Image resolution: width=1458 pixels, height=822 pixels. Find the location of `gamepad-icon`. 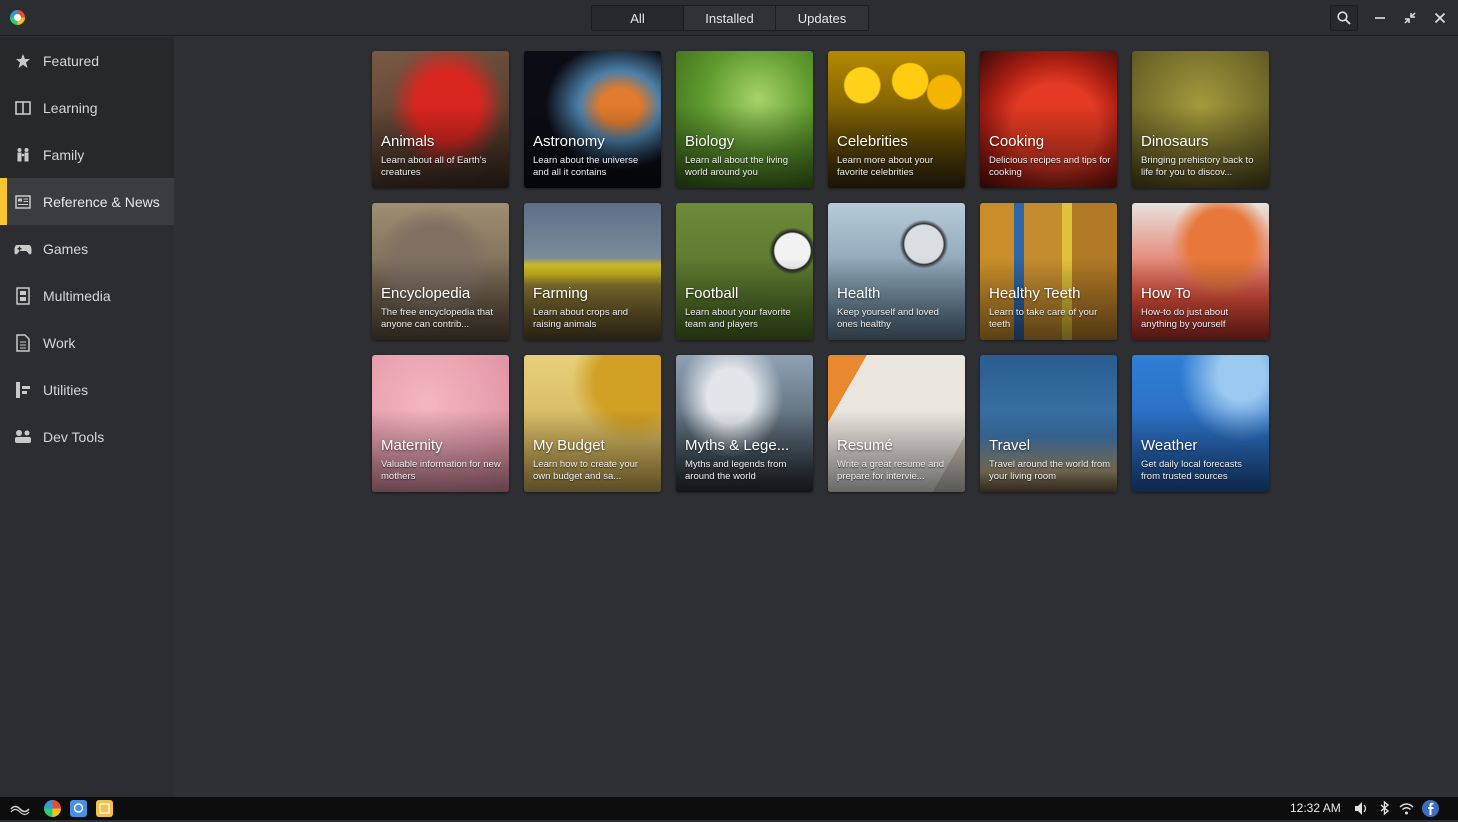

gamepad-icon is located at coordinates (23, 249).